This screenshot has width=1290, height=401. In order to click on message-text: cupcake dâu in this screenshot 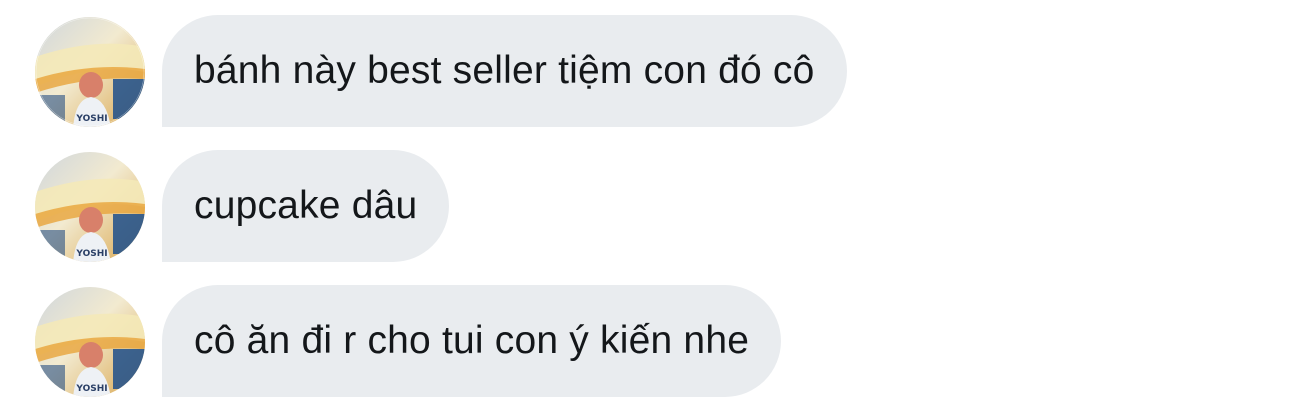, I will do `click(306, 205)`.